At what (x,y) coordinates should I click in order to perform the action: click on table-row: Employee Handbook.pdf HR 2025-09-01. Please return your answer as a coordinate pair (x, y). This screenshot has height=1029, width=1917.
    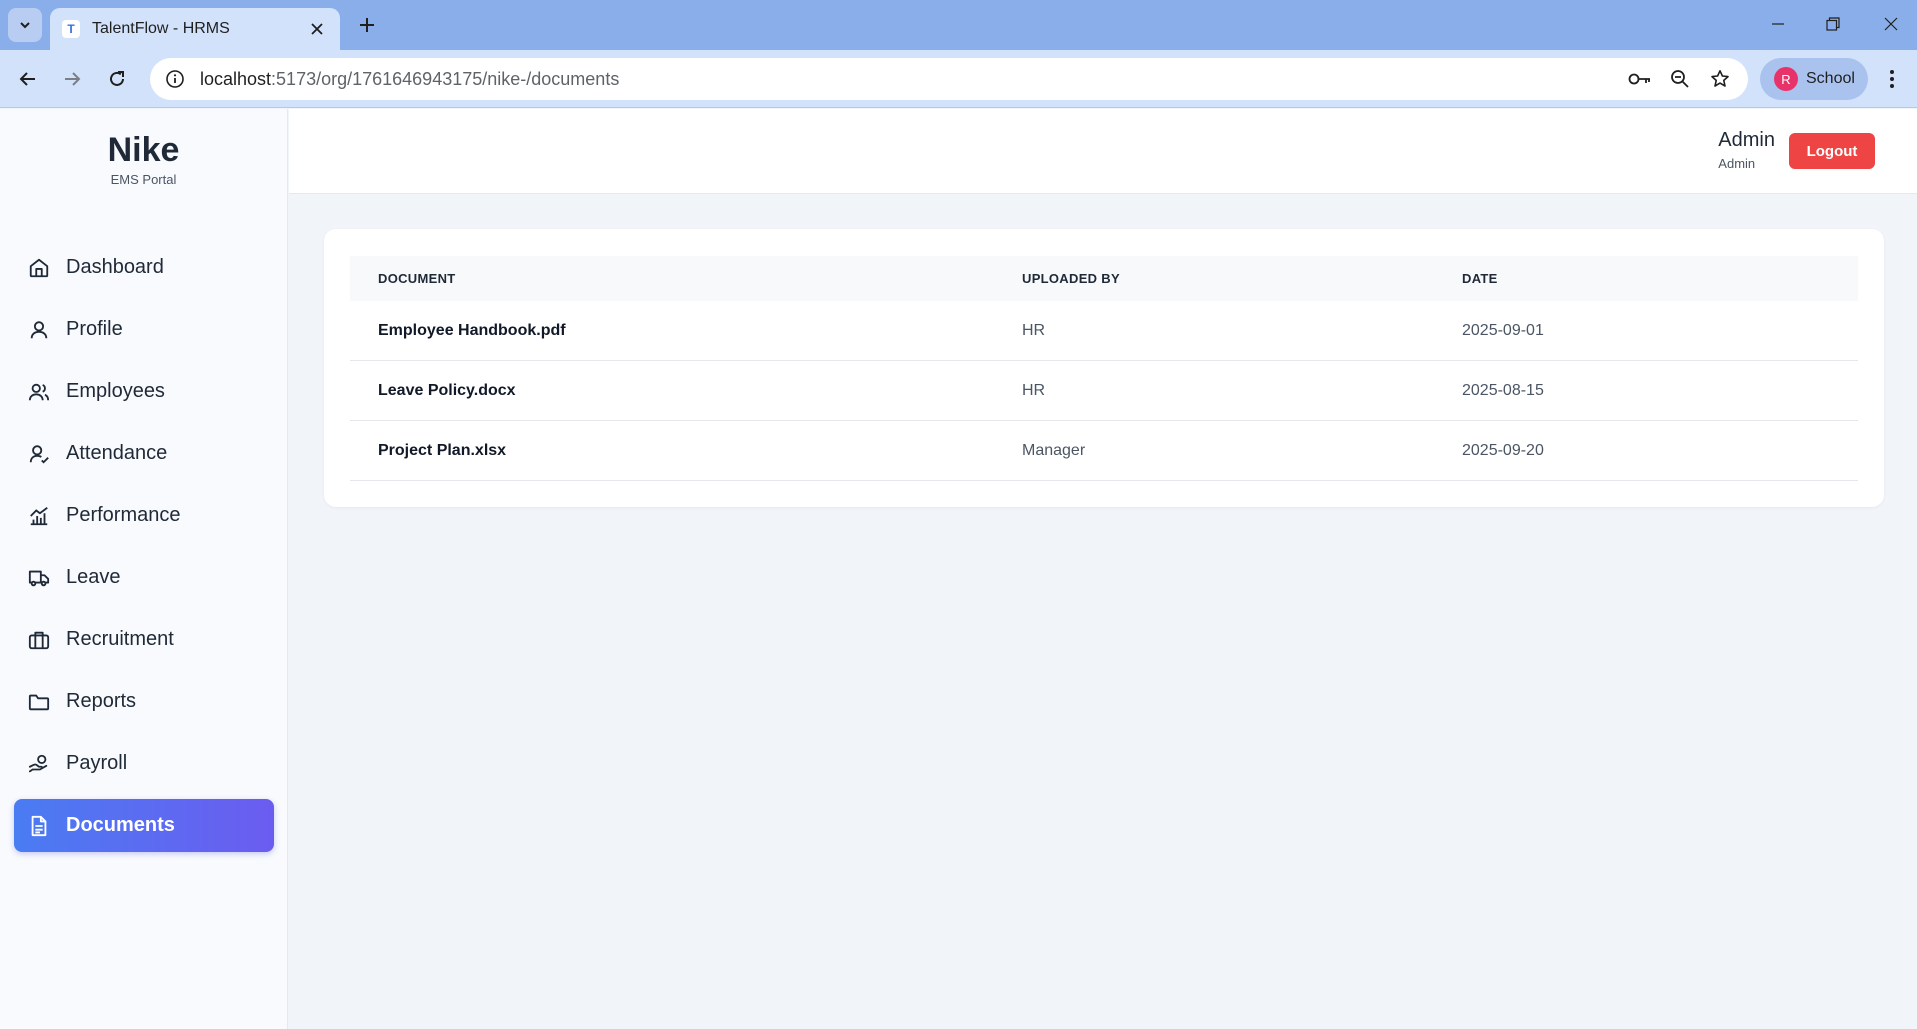
    Looking at the image, I should click on (1104, 331).